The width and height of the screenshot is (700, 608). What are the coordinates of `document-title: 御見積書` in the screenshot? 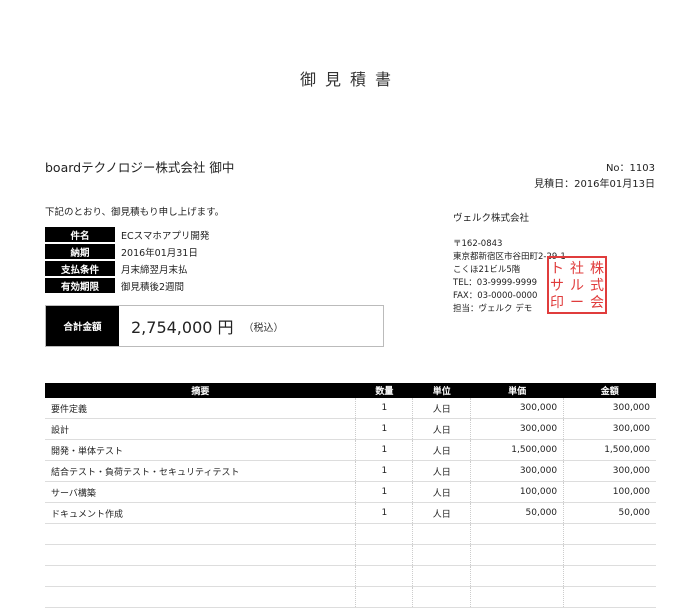 It's located at (349, 79).